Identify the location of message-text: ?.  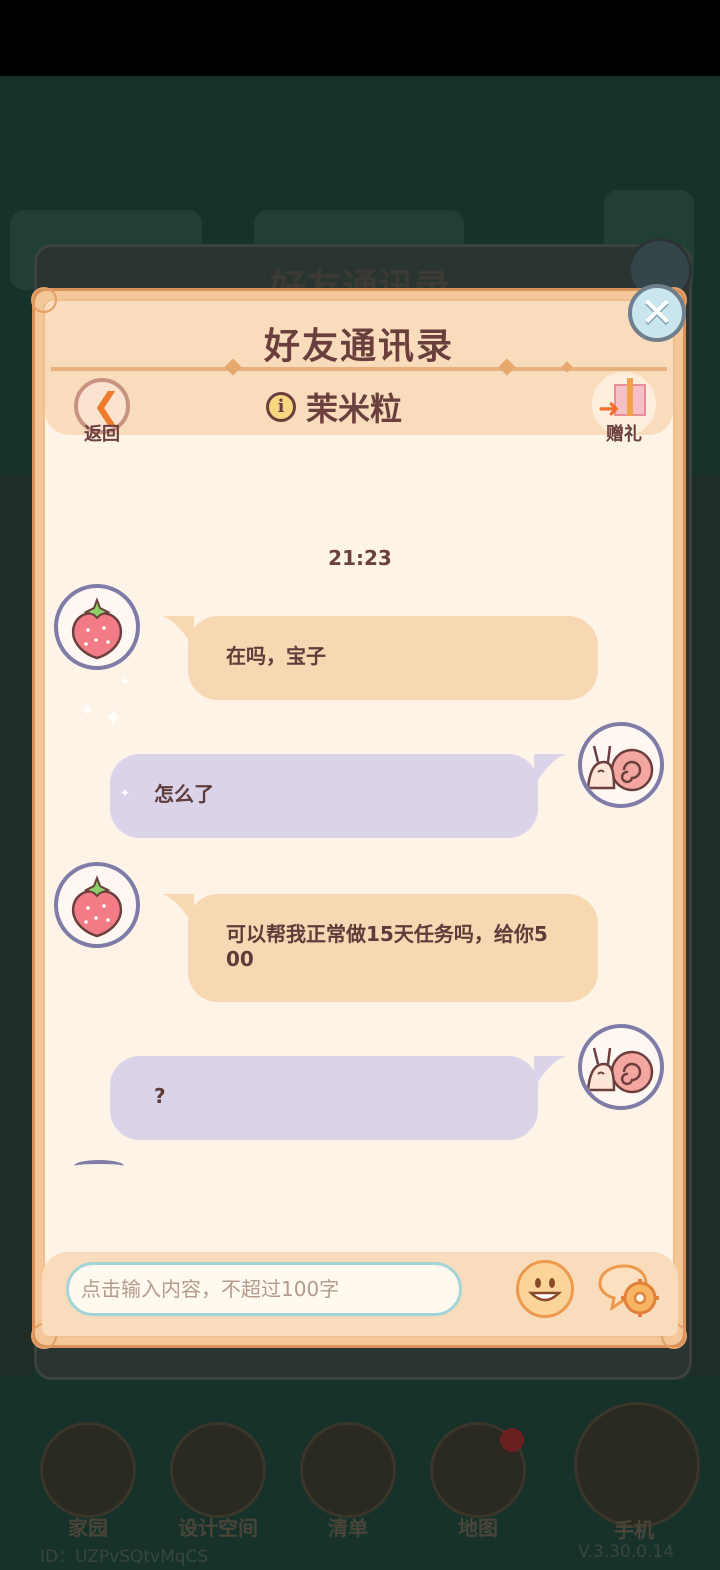
(160, 1096).